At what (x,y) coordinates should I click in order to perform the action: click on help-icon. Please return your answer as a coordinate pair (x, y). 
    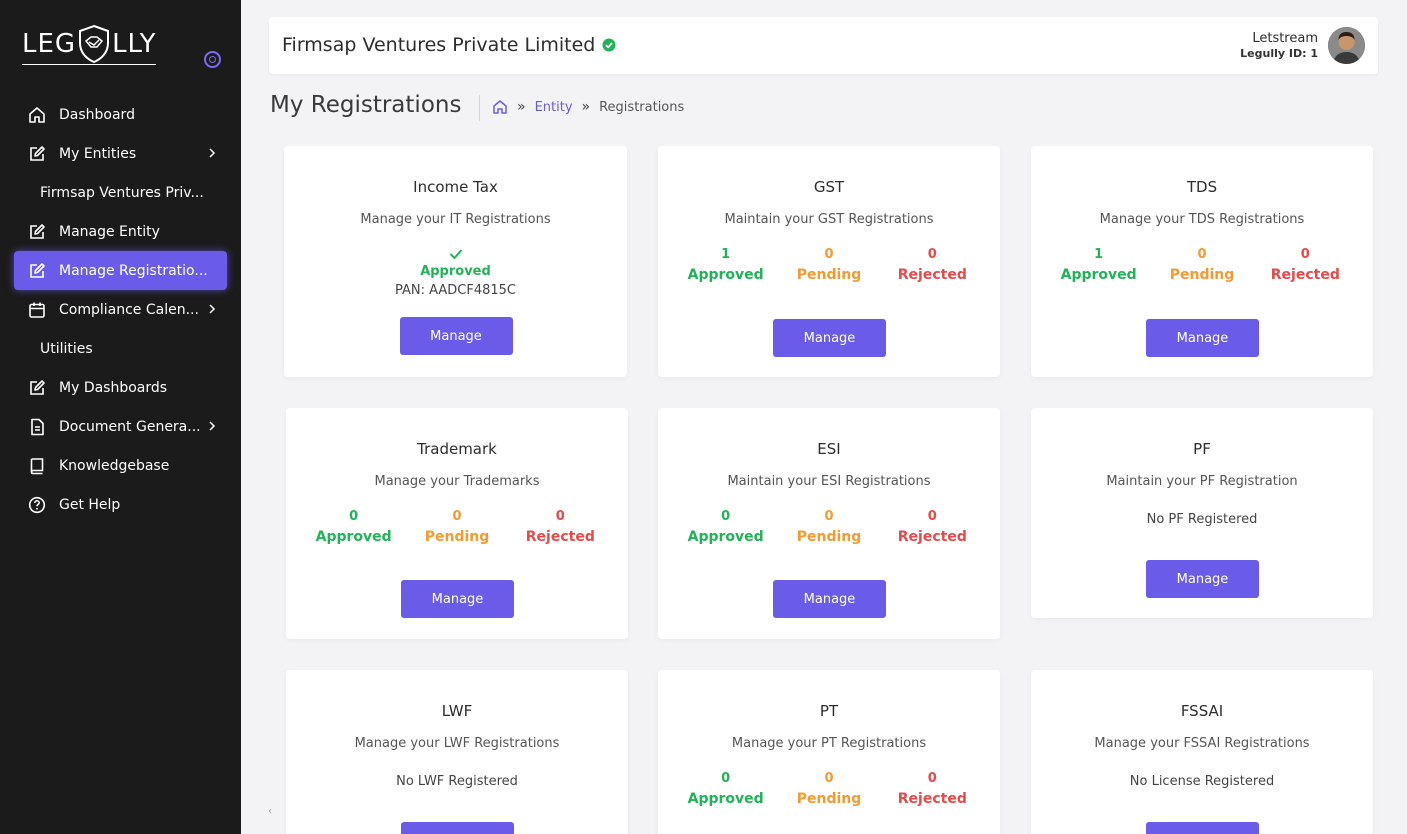
    Looking at the image, I should click on (37, 504).